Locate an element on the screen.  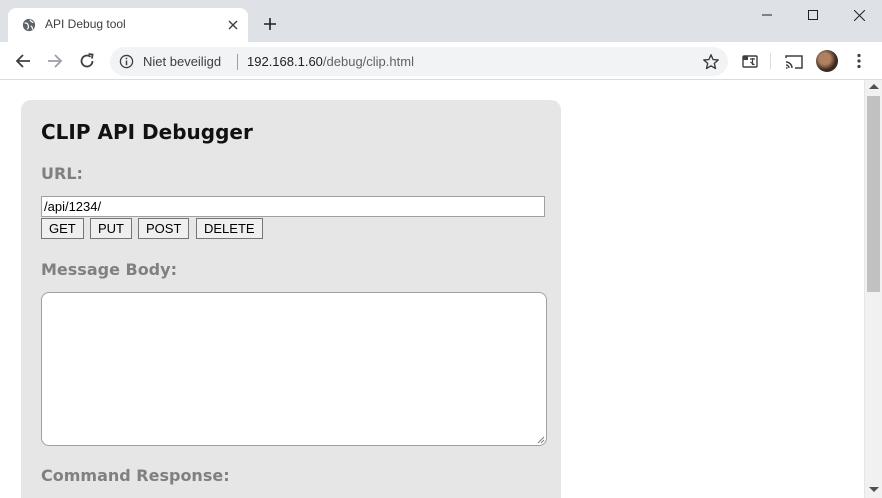
extension-button is located at coordinates (750, 61).